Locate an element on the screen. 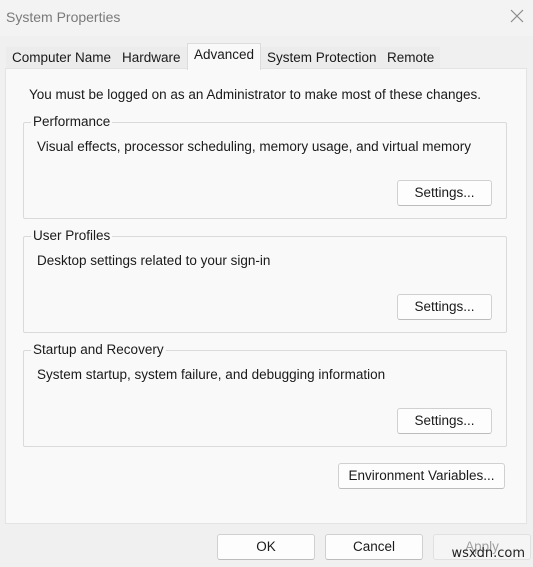  close-icon is located at coordinates (517, 16).